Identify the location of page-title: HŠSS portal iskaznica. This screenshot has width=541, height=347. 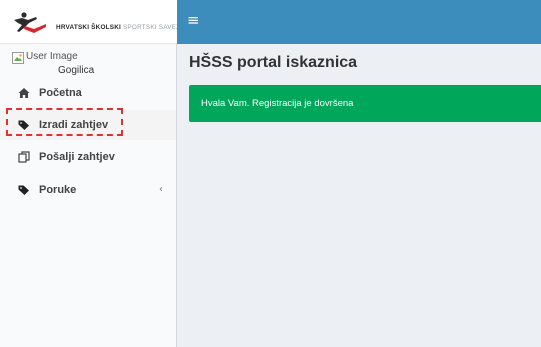
(273, 62).